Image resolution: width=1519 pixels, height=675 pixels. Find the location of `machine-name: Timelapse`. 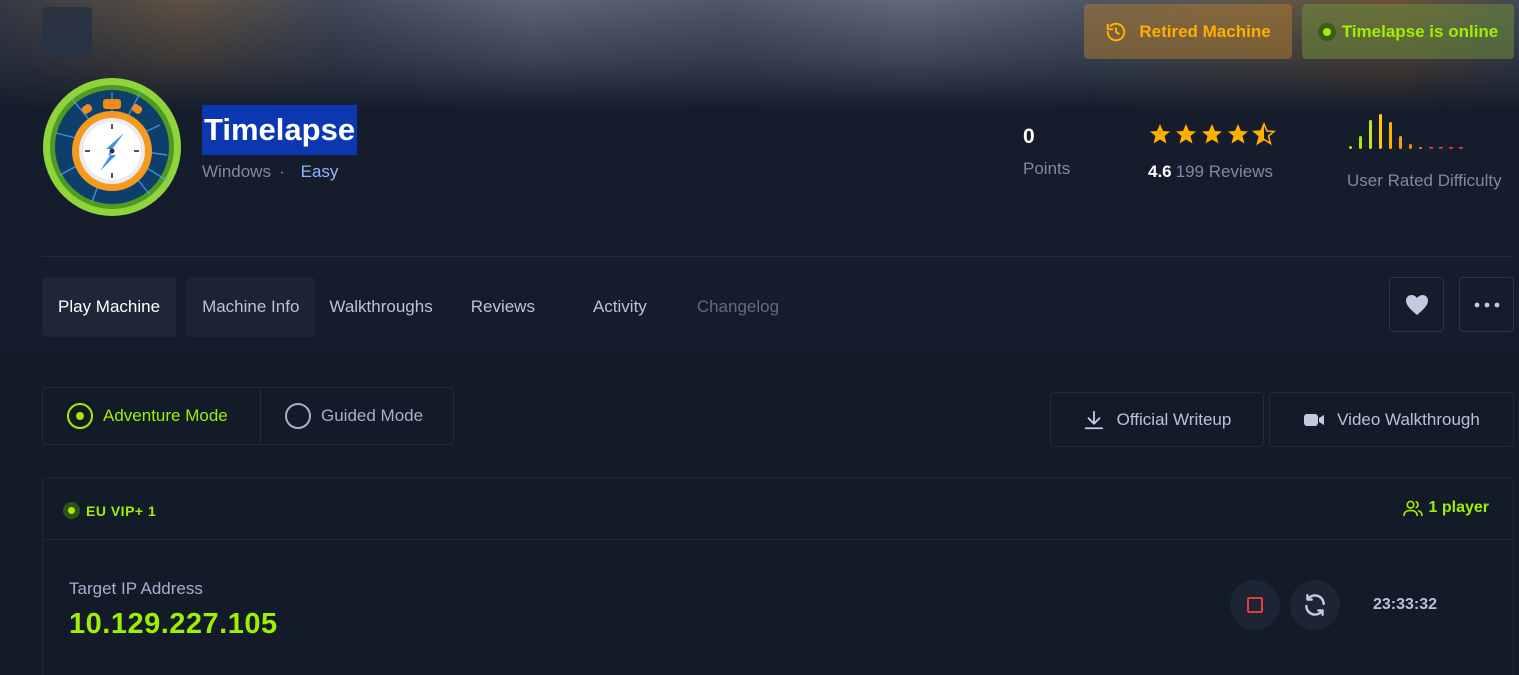

machine-name: Timelapse is located at coordinates (280, 130).